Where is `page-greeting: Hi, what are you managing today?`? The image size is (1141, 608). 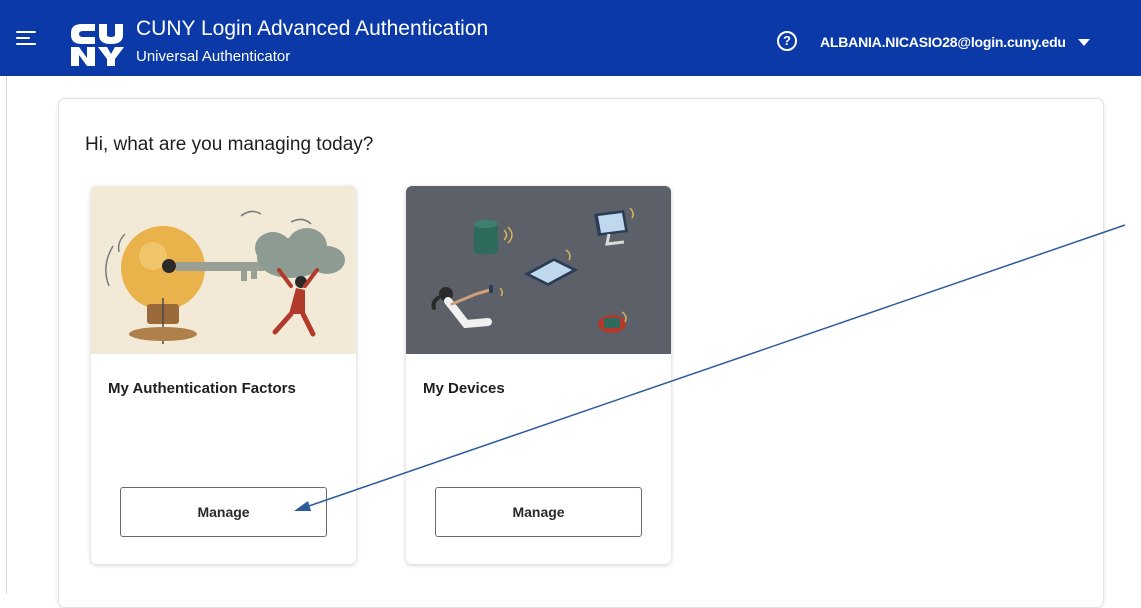 page-greeting: Hi, what are you managing today? is located at coordinates (229, 144).